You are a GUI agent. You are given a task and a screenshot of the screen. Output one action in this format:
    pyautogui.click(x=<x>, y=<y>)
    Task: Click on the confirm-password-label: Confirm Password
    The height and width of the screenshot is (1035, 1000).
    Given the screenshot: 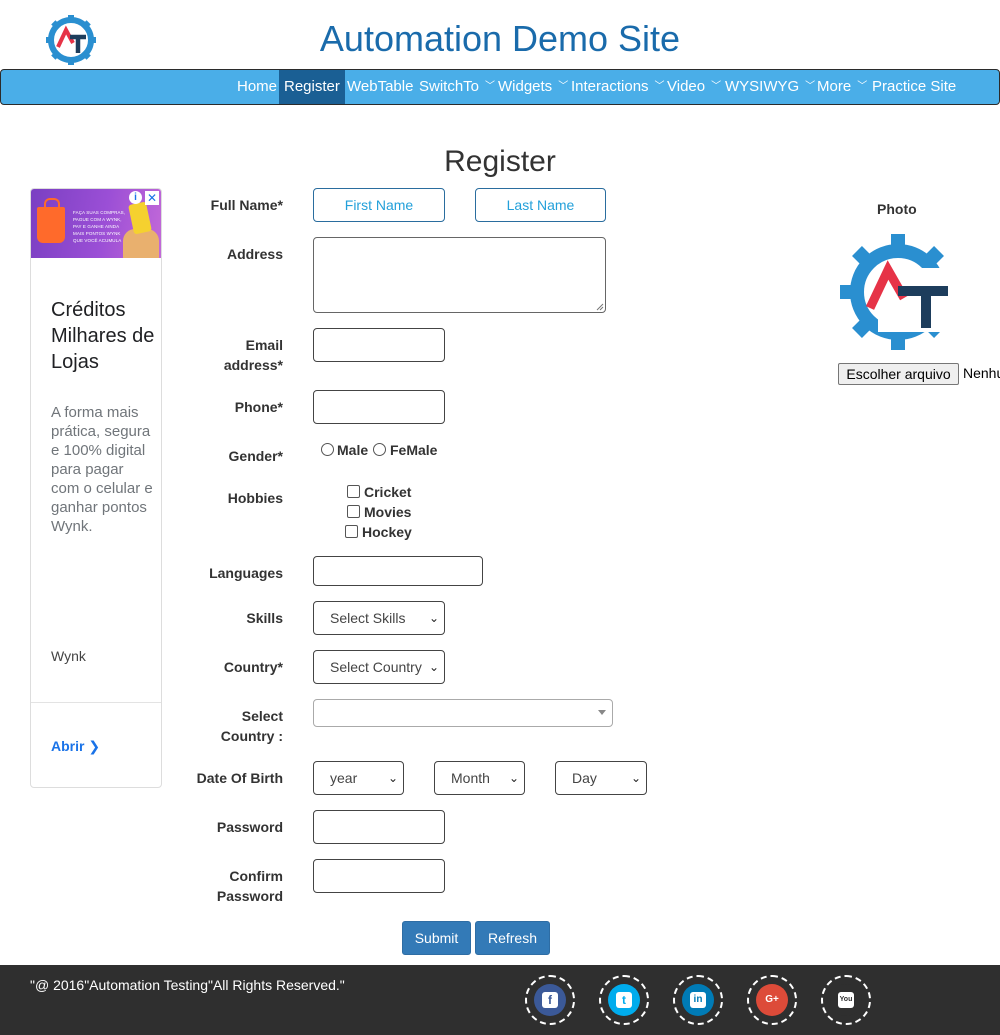 What is the action you would take?
    pyautogui.click(x=250, y=886)
    